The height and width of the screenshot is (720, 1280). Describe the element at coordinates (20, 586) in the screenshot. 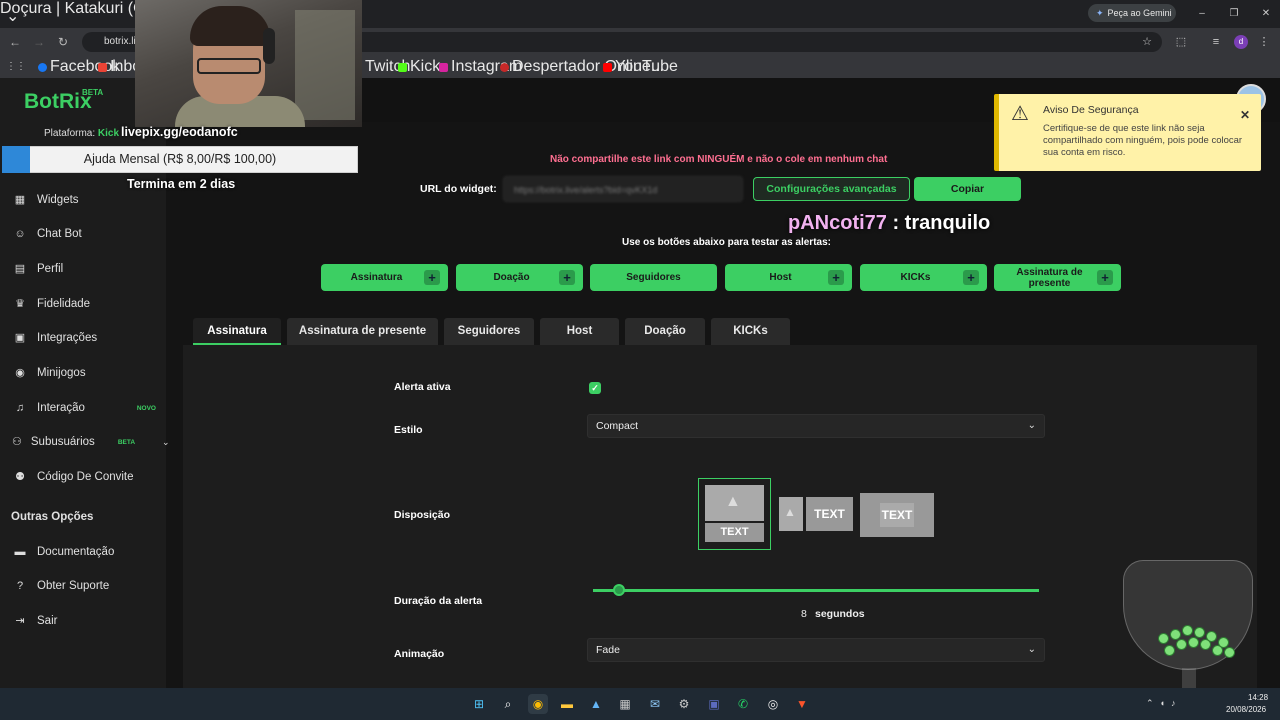

I see `help-icon: ?` at that location.